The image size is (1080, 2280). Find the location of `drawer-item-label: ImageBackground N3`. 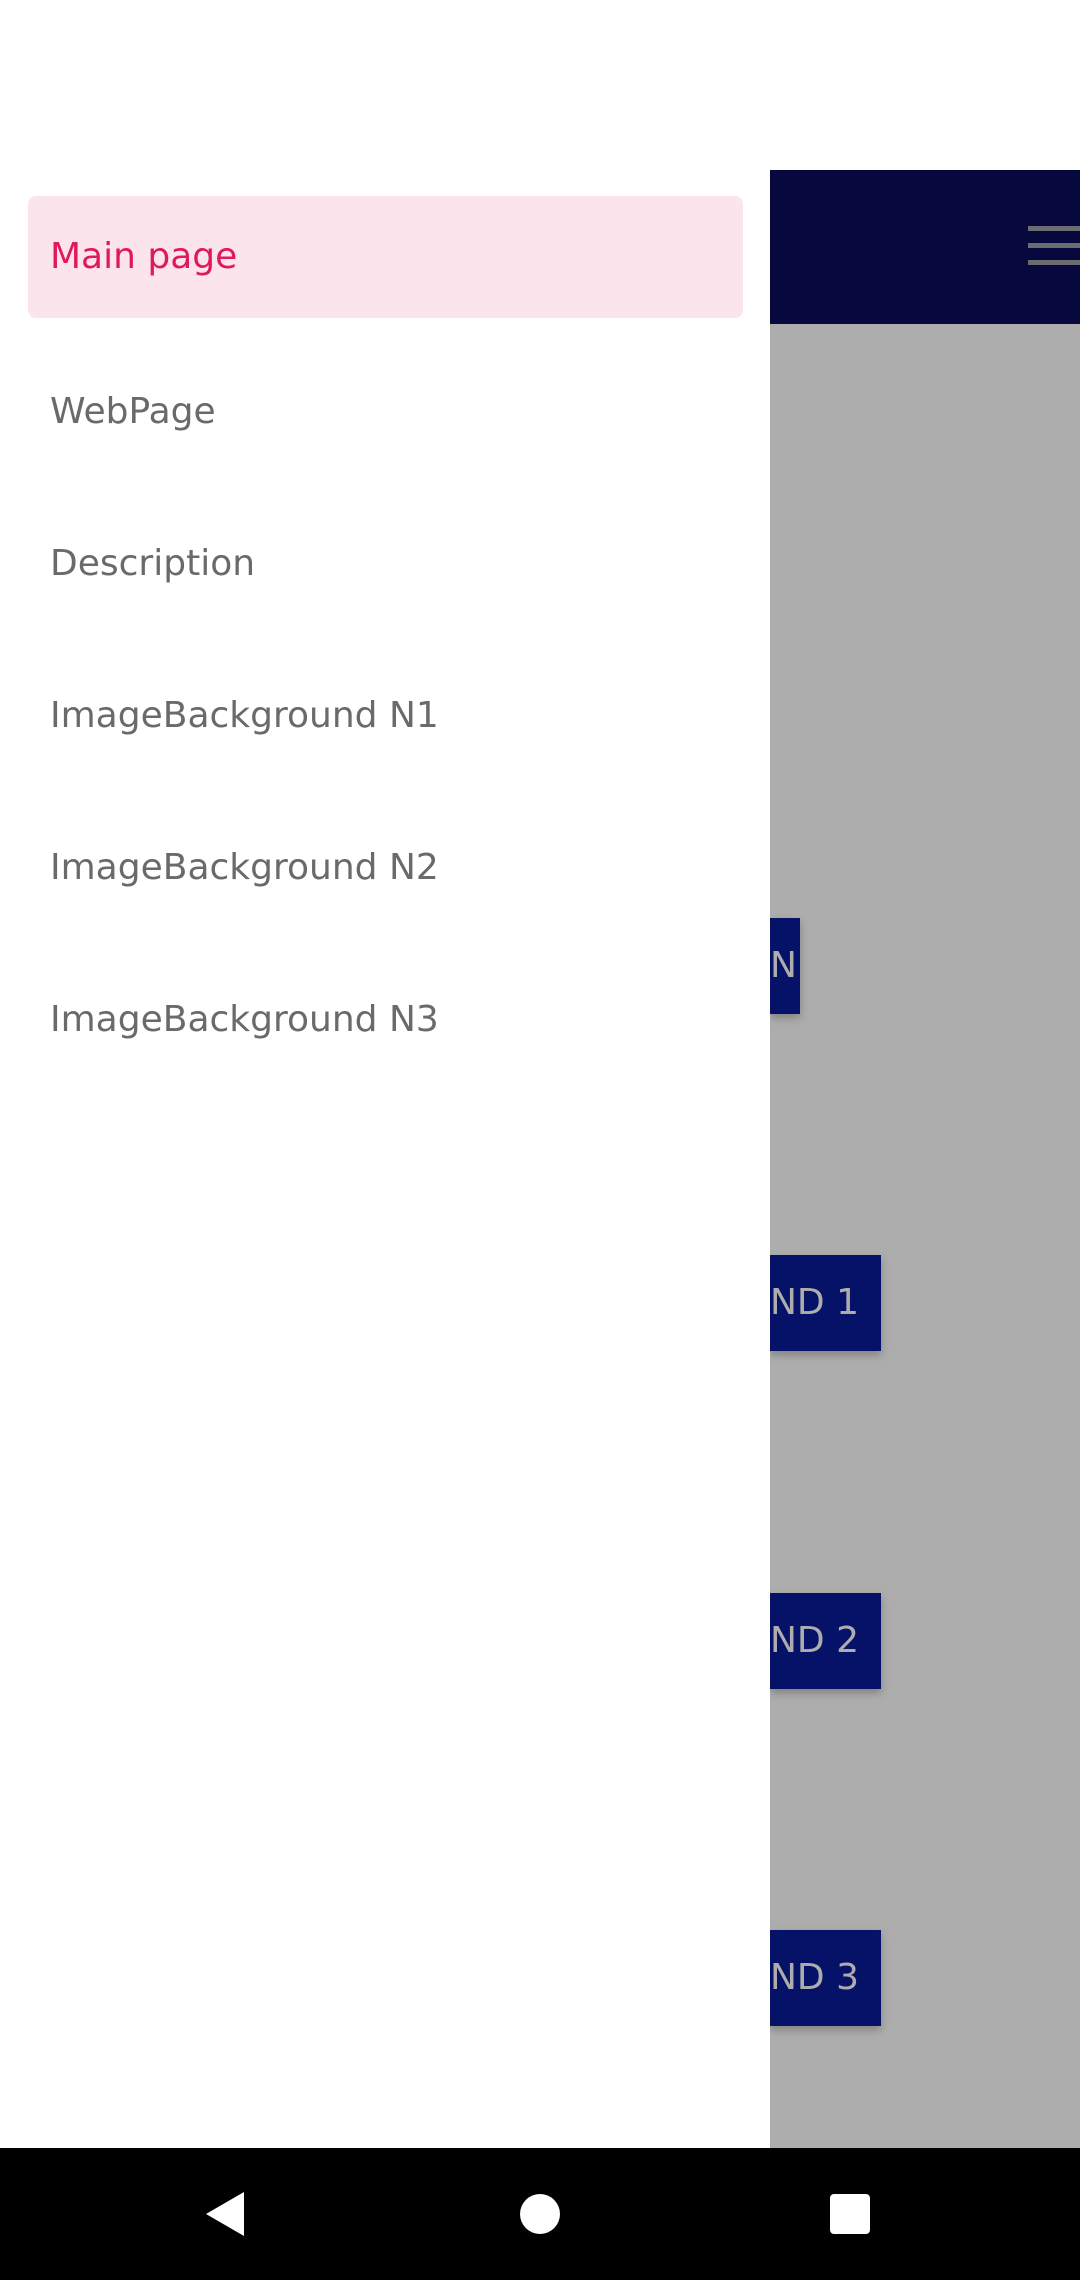

drawer-item-label: ImageBackground N3 is located at coordinates (244, 1019).